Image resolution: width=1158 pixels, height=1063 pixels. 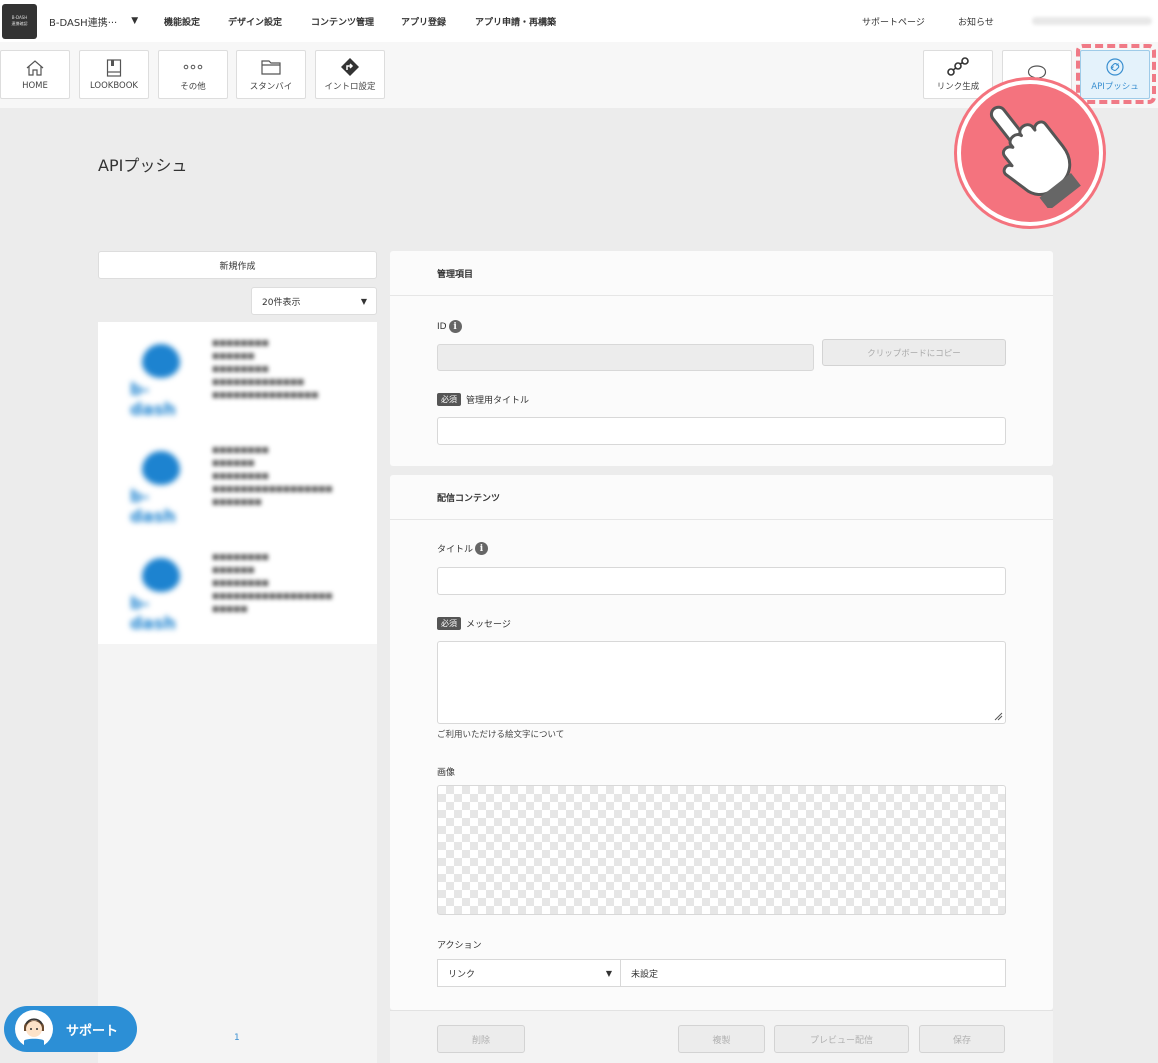 I want to click on pagination-page-1: 1, so click(x=237, y=1038).